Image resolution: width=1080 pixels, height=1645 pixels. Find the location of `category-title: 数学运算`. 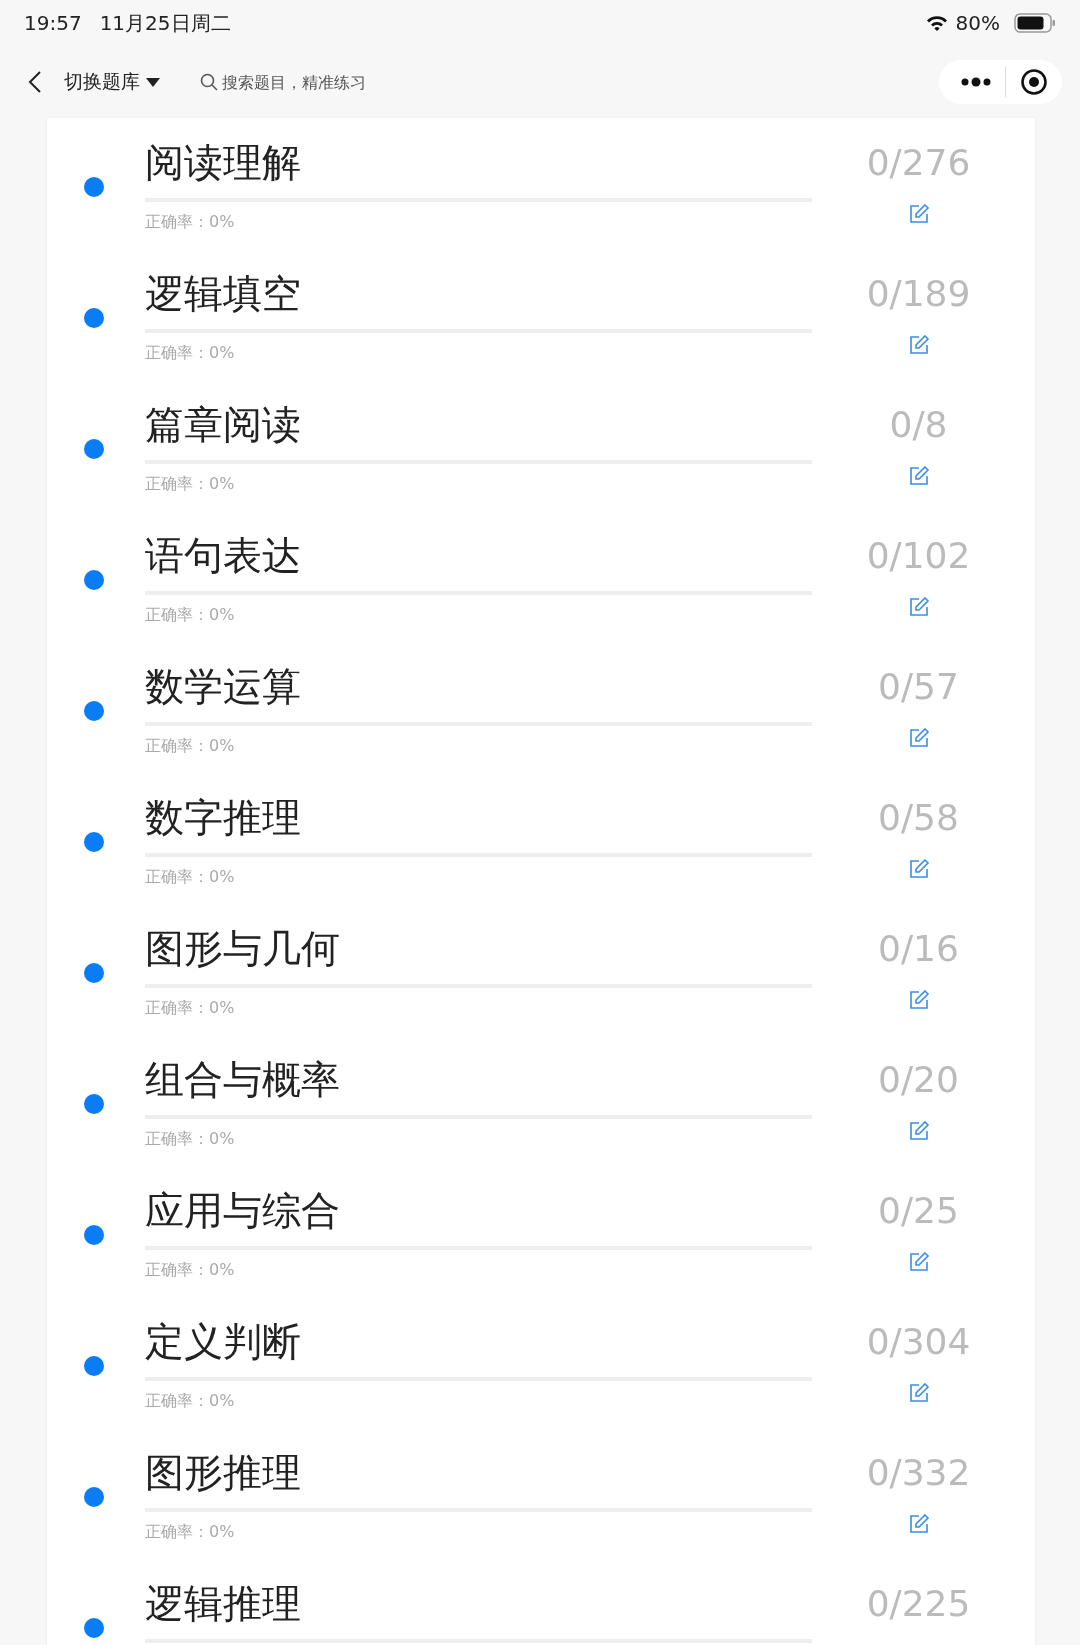

category-title: 数学运算 is located at coordinates (478, 687).